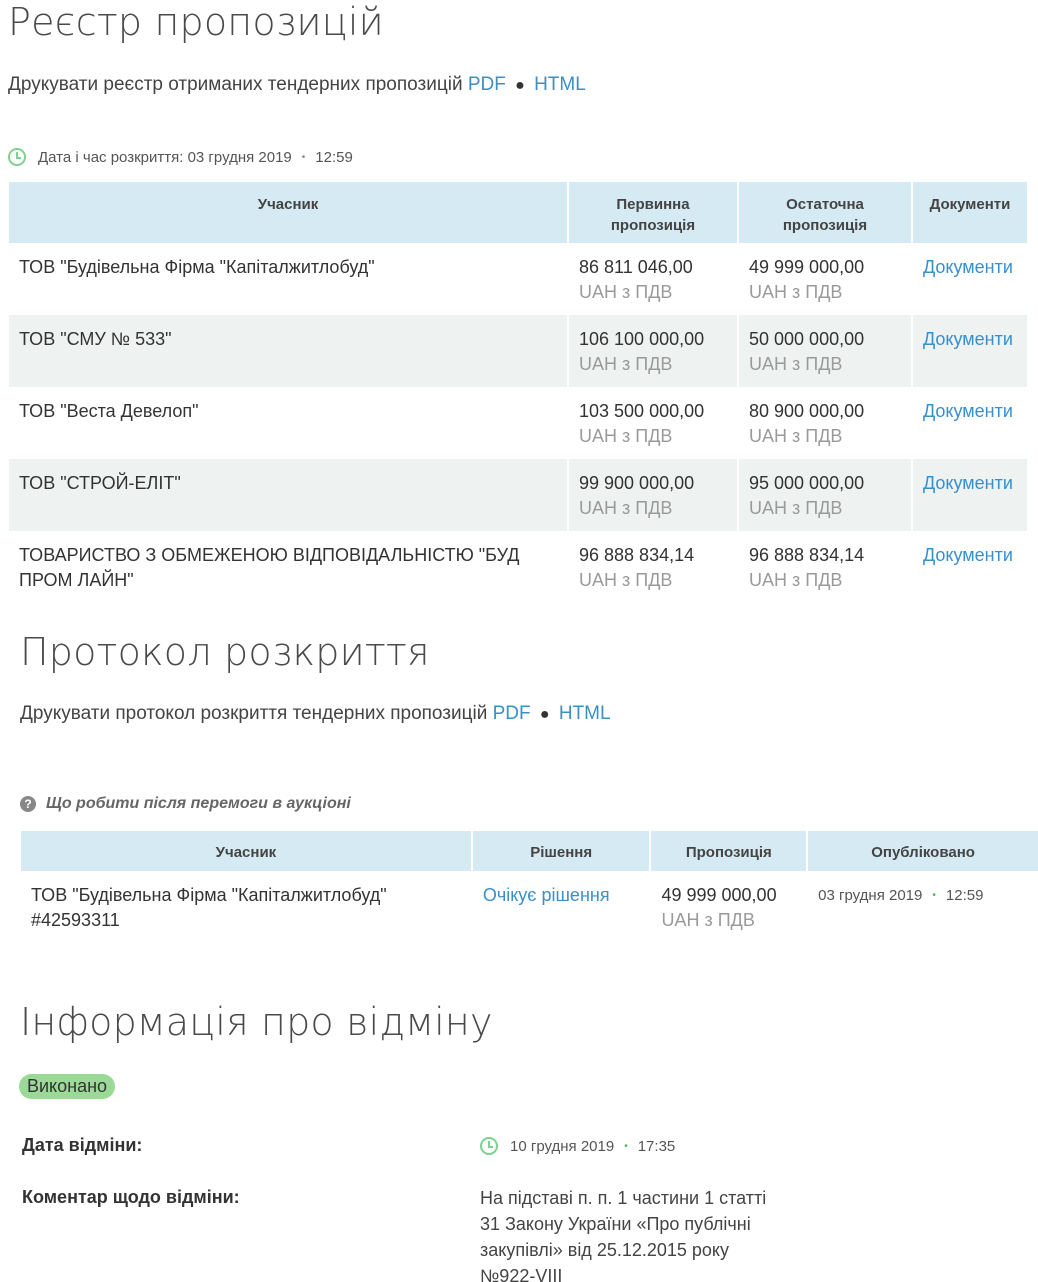 This screenshot has height=1282, width=1038. I want to click on cancellation-title: Інформація про відміну, so click(256, 1022).